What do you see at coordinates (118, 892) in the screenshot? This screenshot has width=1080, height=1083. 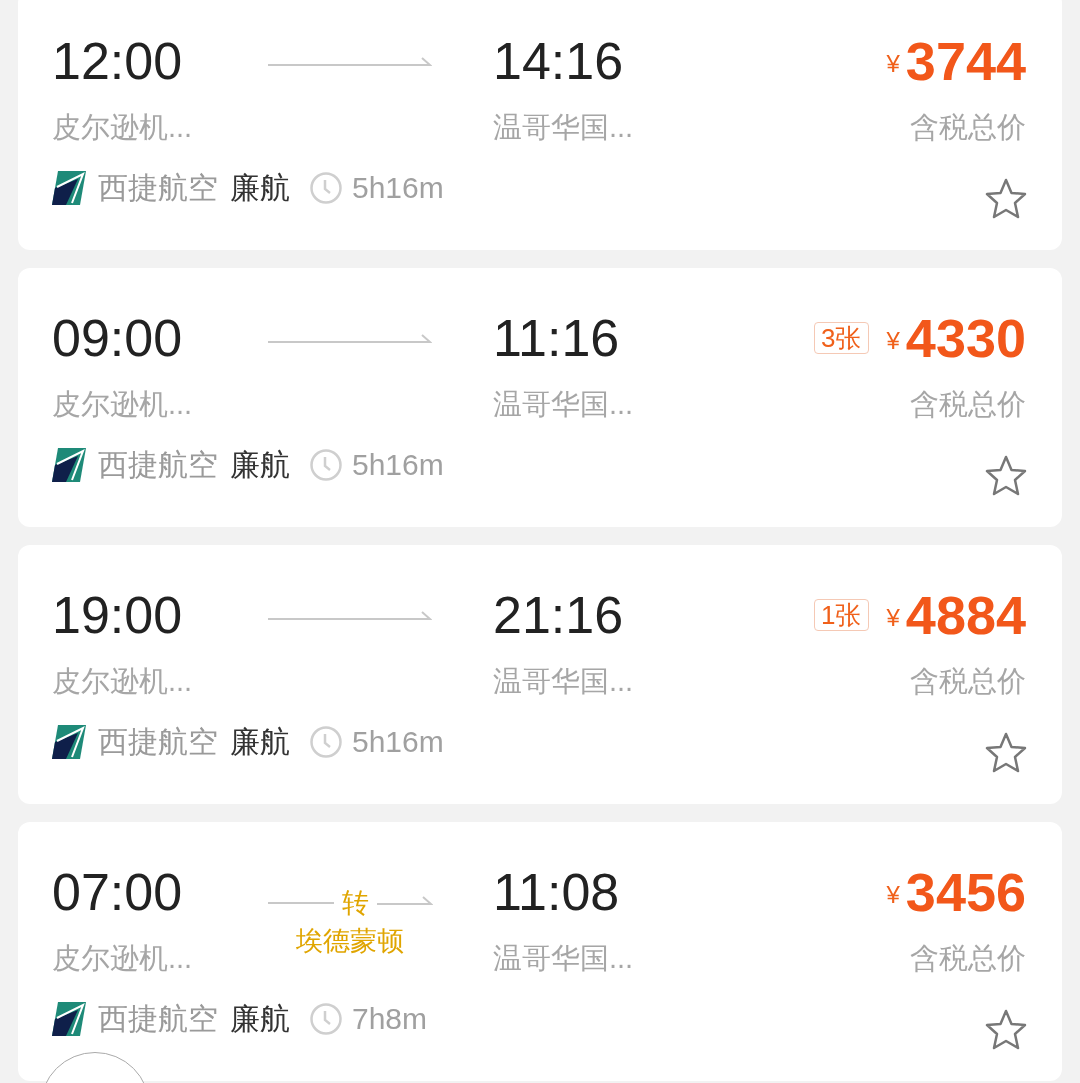 I see `departure-time: 07:00` at bounding box center [118, 892].